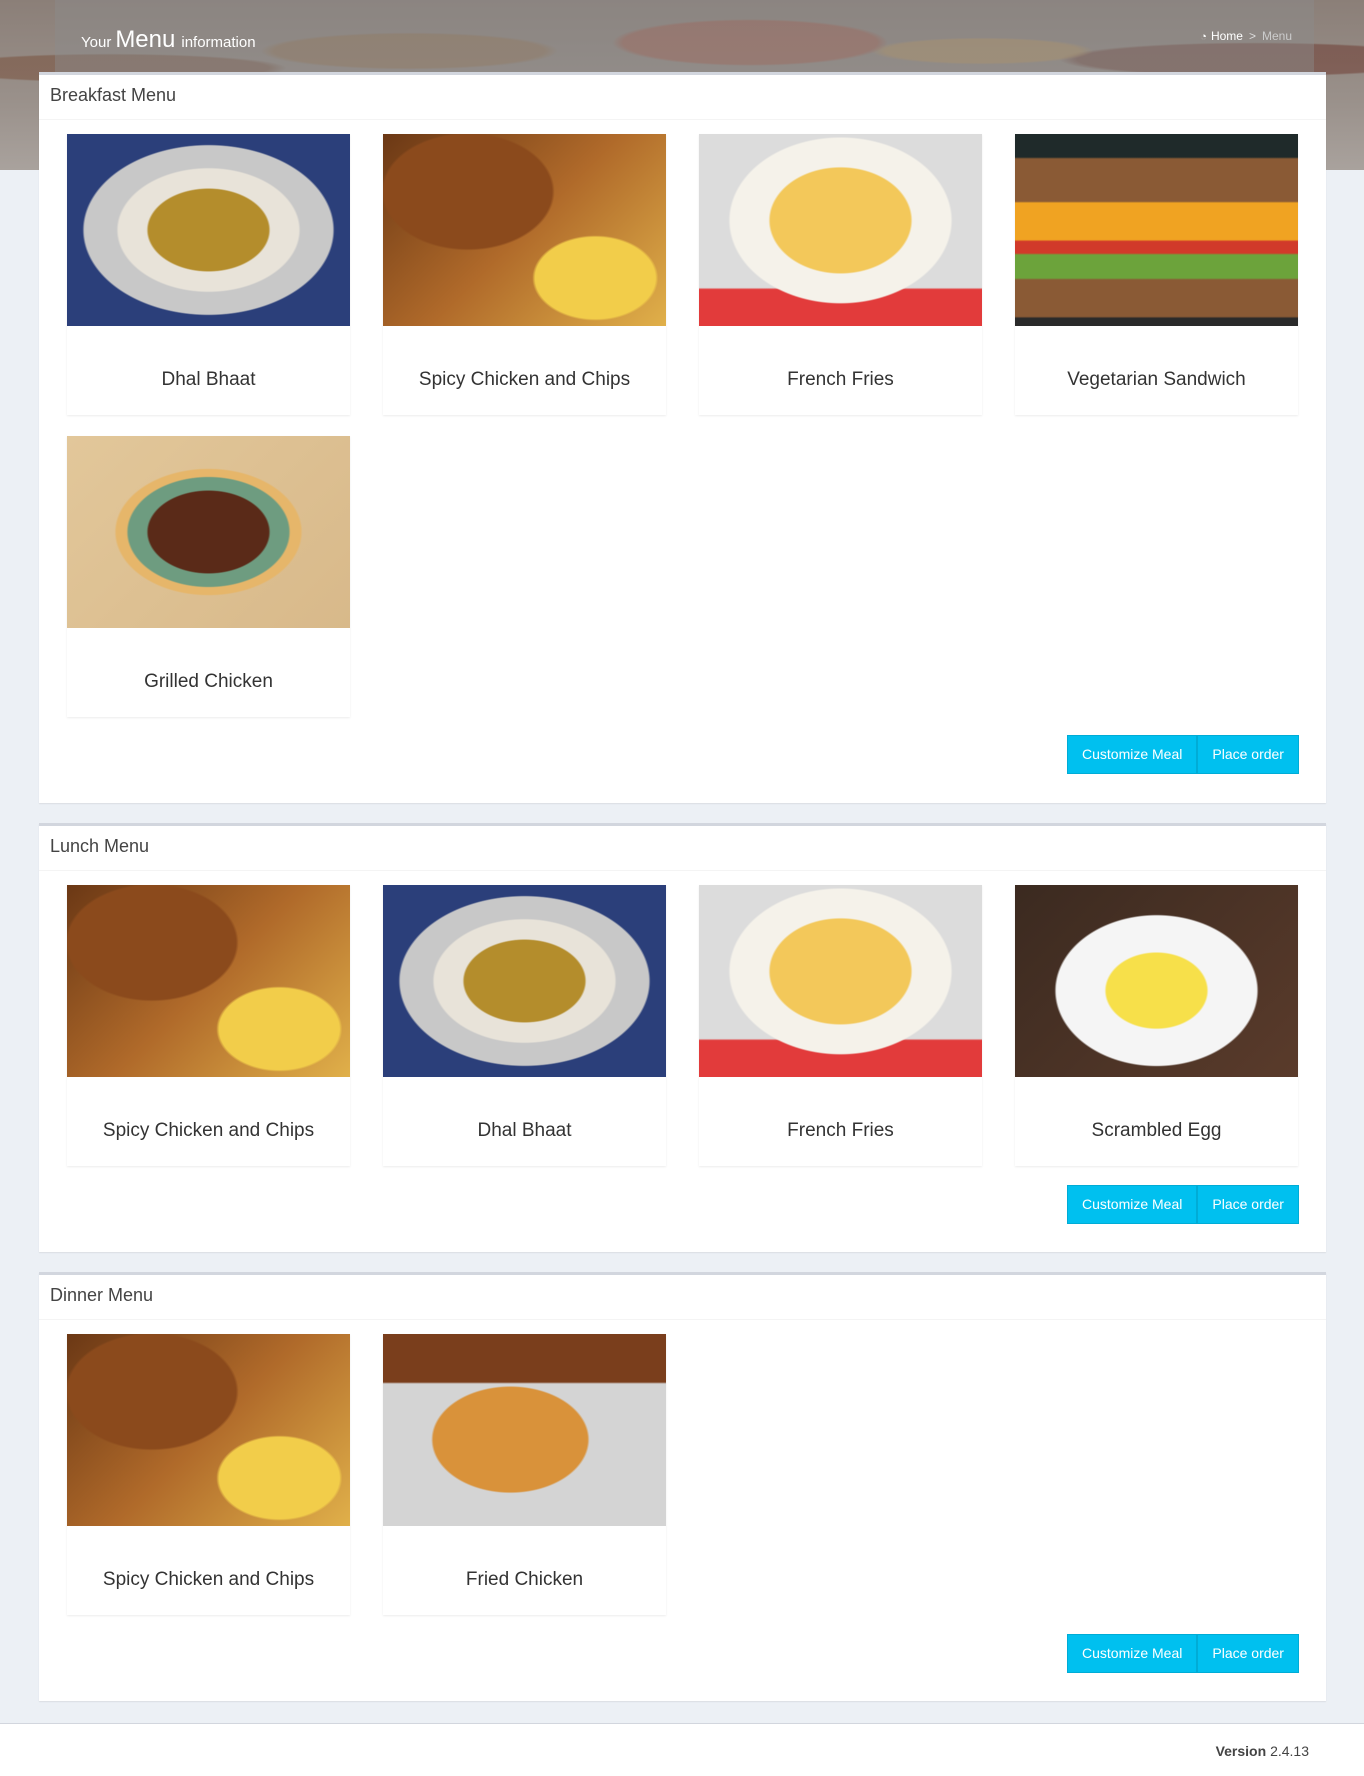  I want to click on grilled-chicken-photo, so click(208, 532).